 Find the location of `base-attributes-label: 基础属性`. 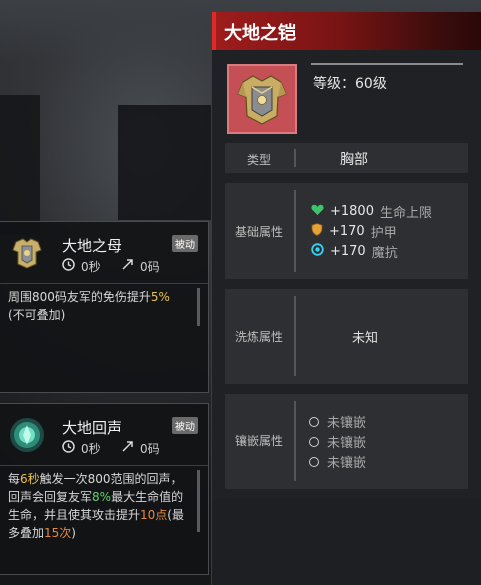

base-attributes-label: 基础属性 is located at coordinates (258, 232).